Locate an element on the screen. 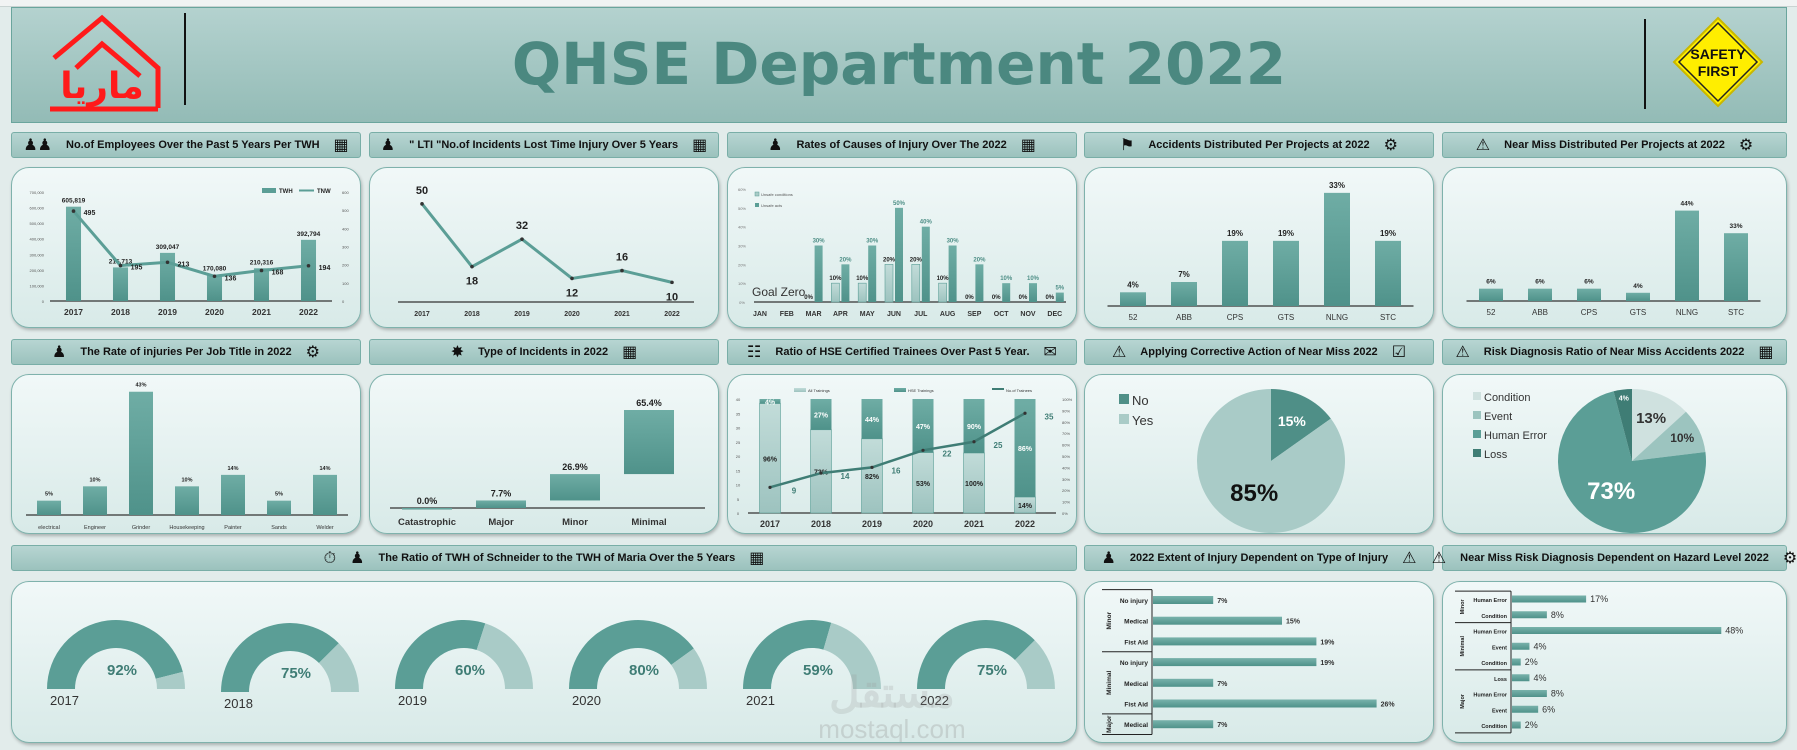 The image size is (1797, 750). waterfall-bar is located at coordinates (649, 442).